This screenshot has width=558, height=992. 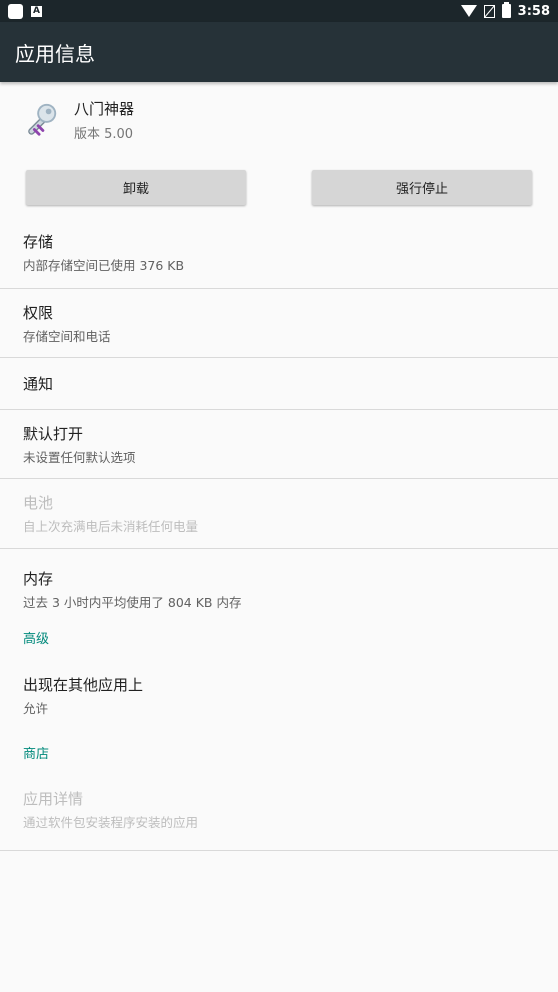 I want to click on status-time: 3:58, so click(x=533, y=11).